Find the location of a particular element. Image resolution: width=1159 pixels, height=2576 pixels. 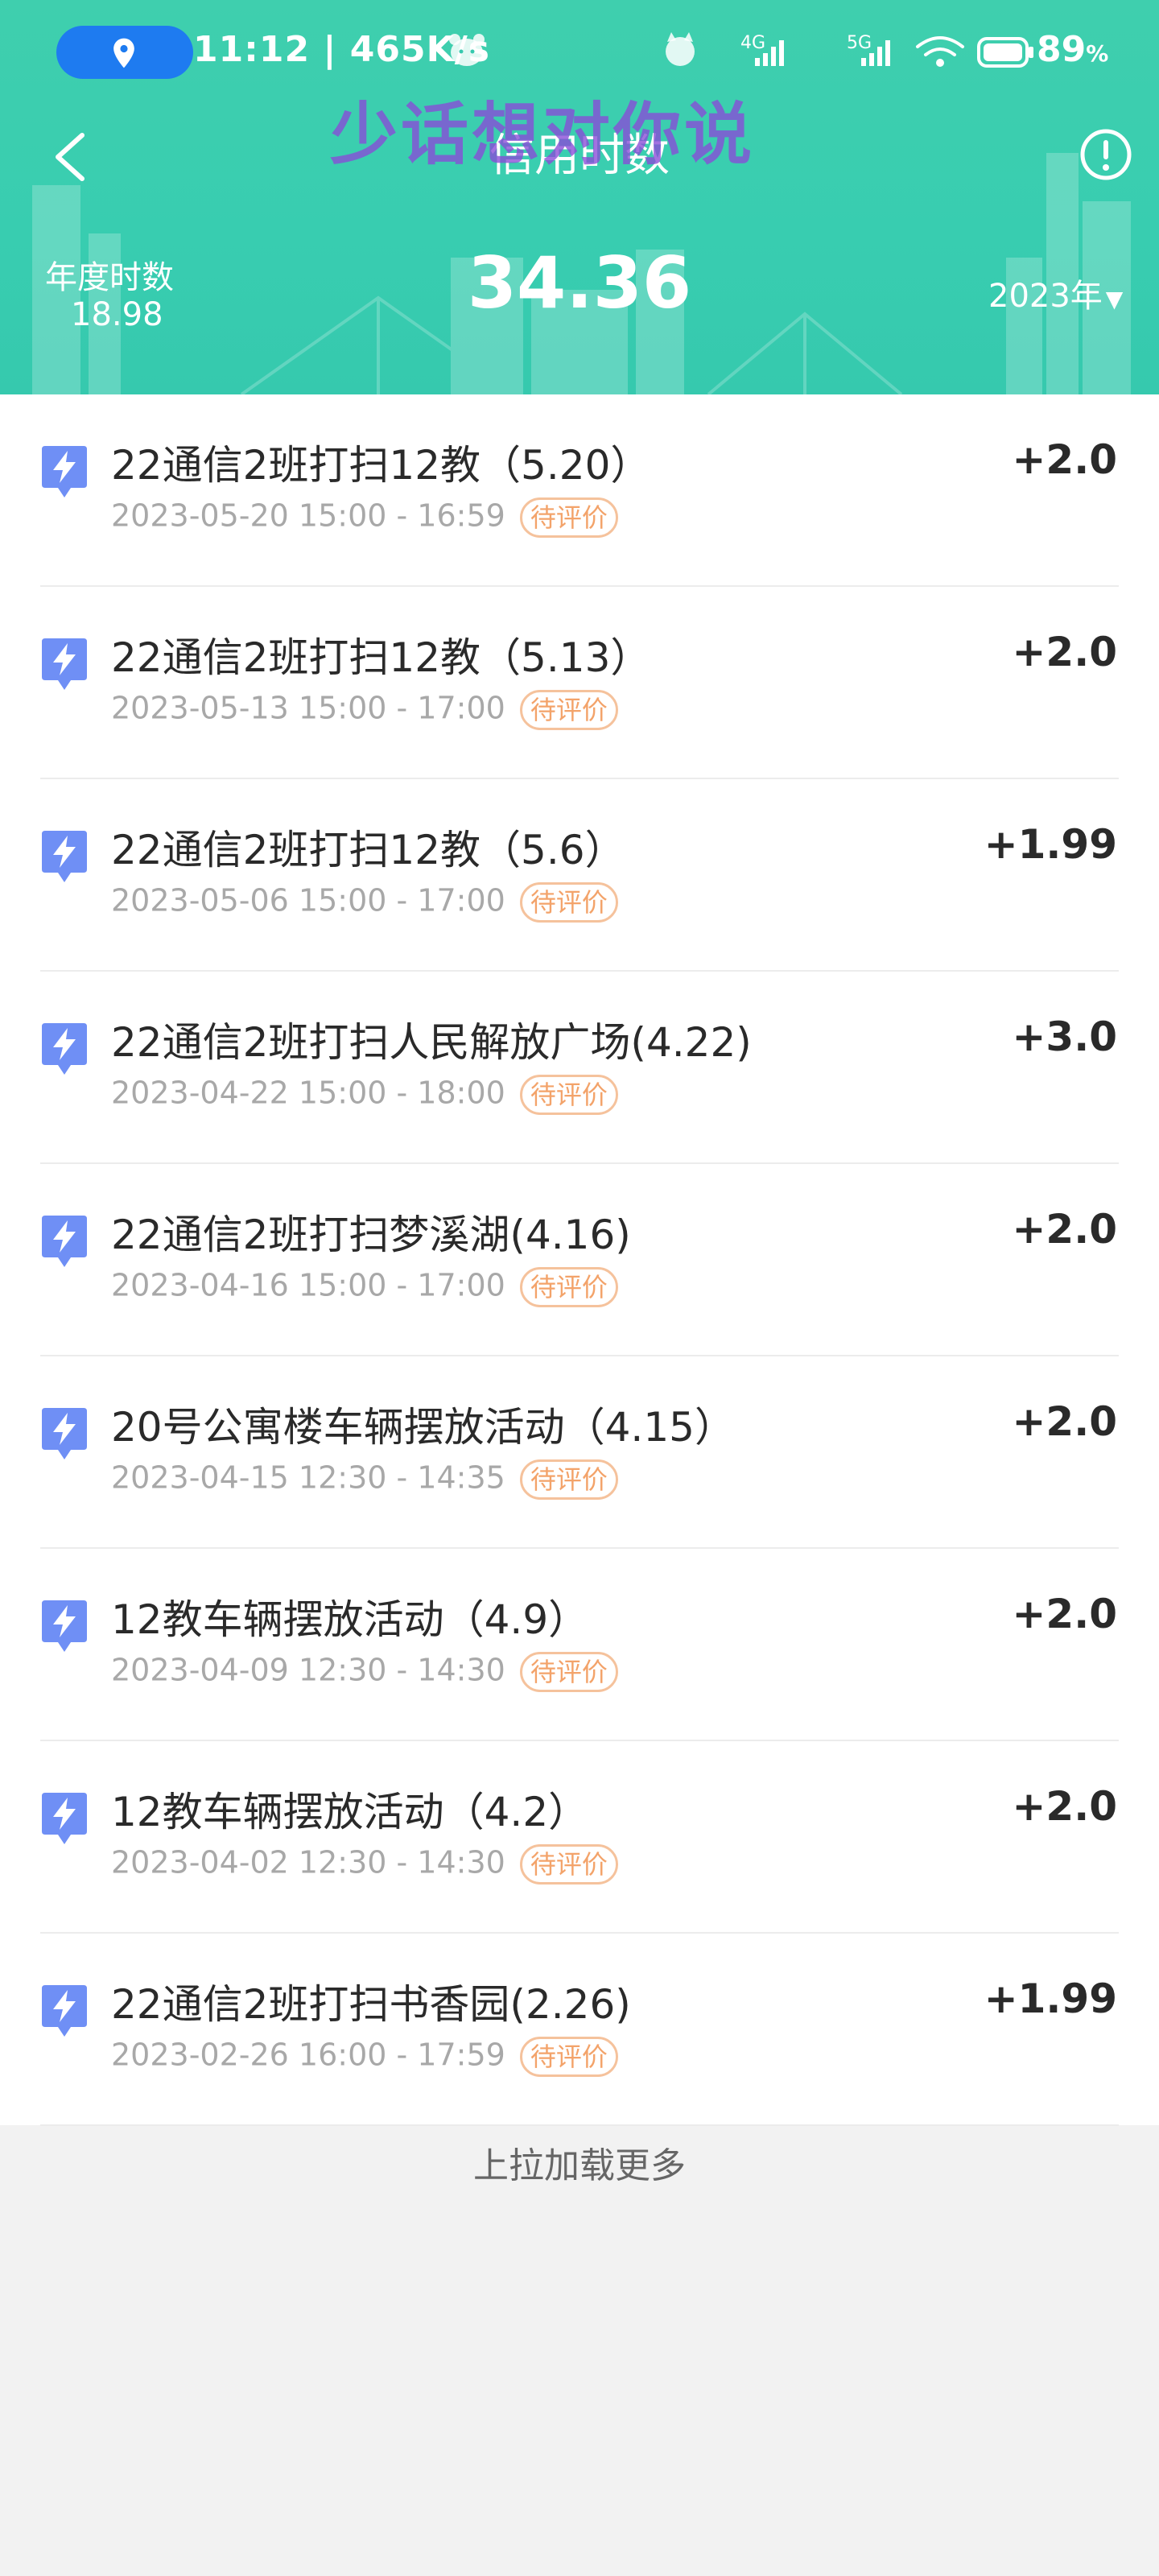

activity-time-range: 2023-04-22 15:00 - 18:00 待评价 is located at coordinates (364, 1095).